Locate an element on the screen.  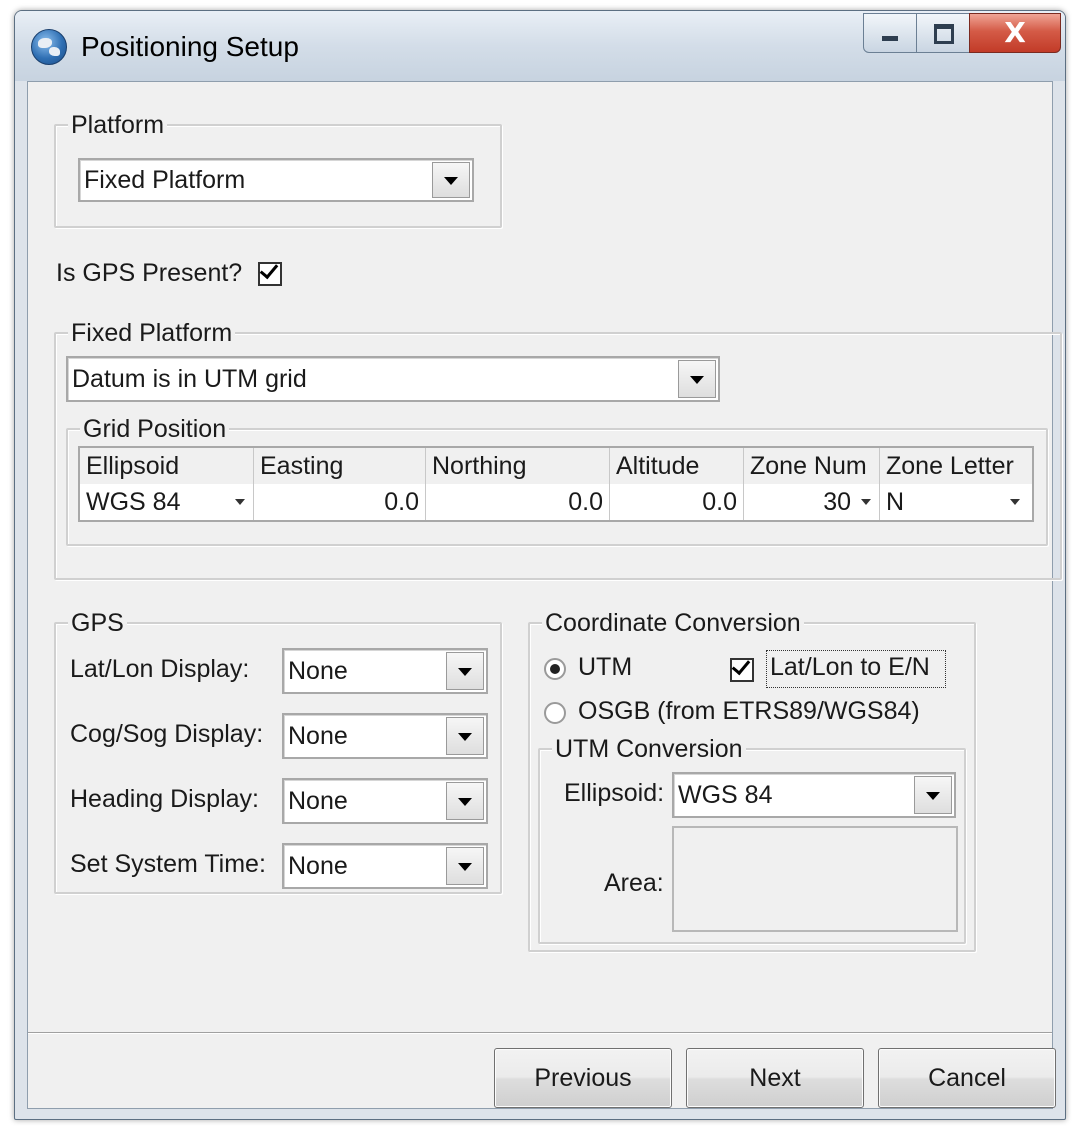
datum-select: Datum is in UTM grid is located at coordinates (393, 379).